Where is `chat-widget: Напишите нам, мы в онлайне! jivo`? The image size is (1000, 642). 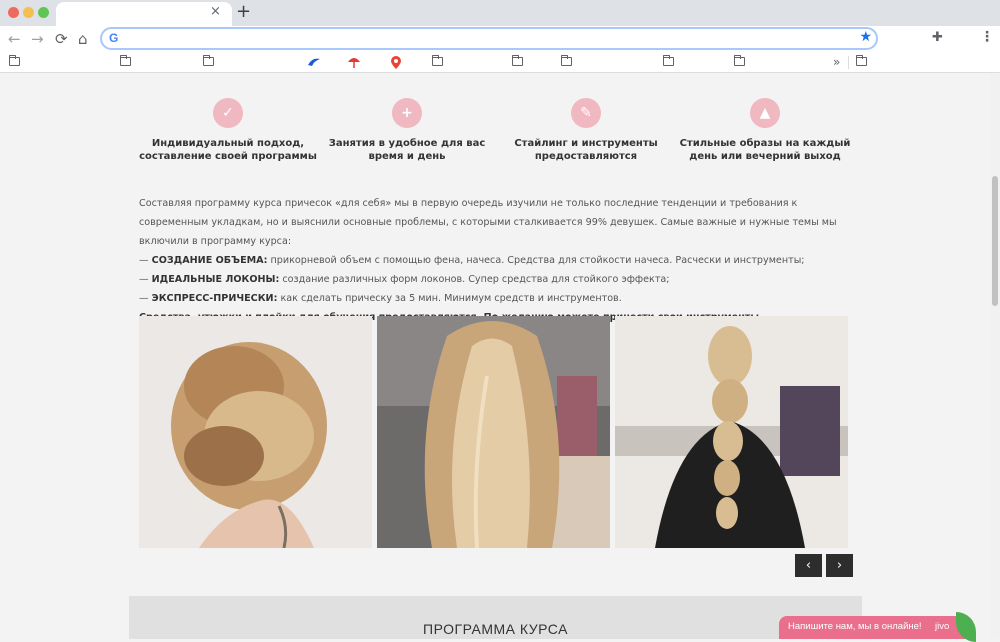 chat-widget: Напишите нам, мы в онлайне! jivo is located at coordinates (876, 627).